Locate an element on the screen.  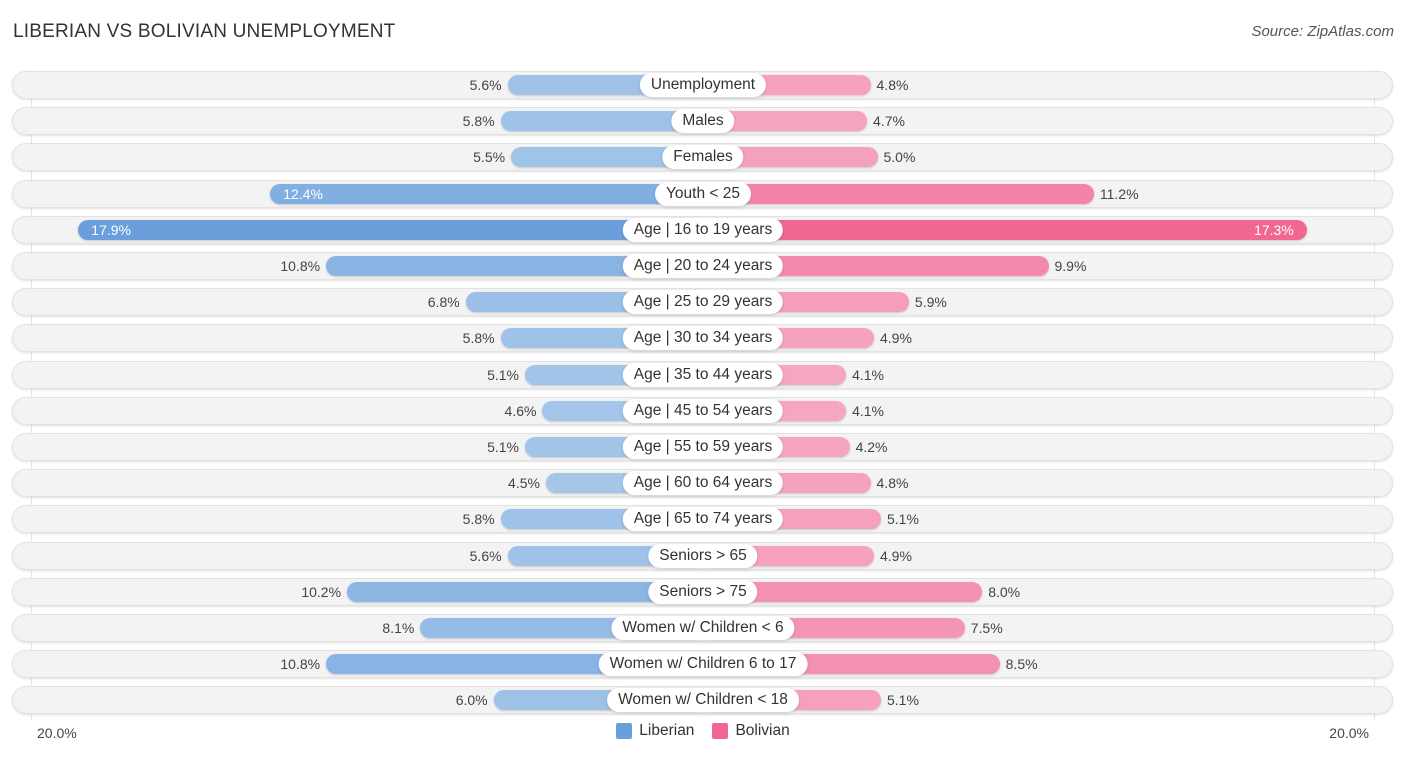
value-label-liberian: 10.2% is located at coordinates (321, 591).